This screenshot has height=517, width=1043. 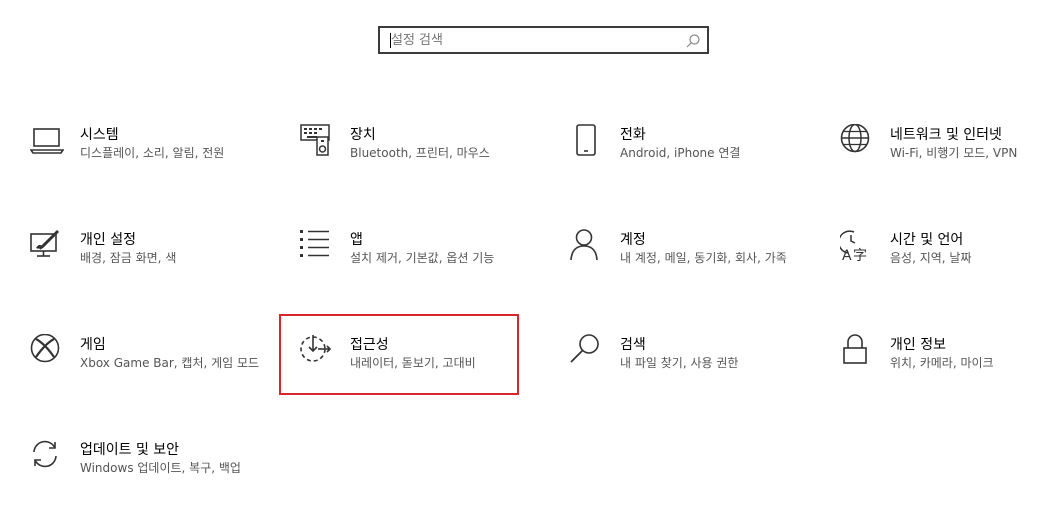 I want to click on tile-description: 내 파일 찾기, 사용 권한, so click(x=679, y=363).